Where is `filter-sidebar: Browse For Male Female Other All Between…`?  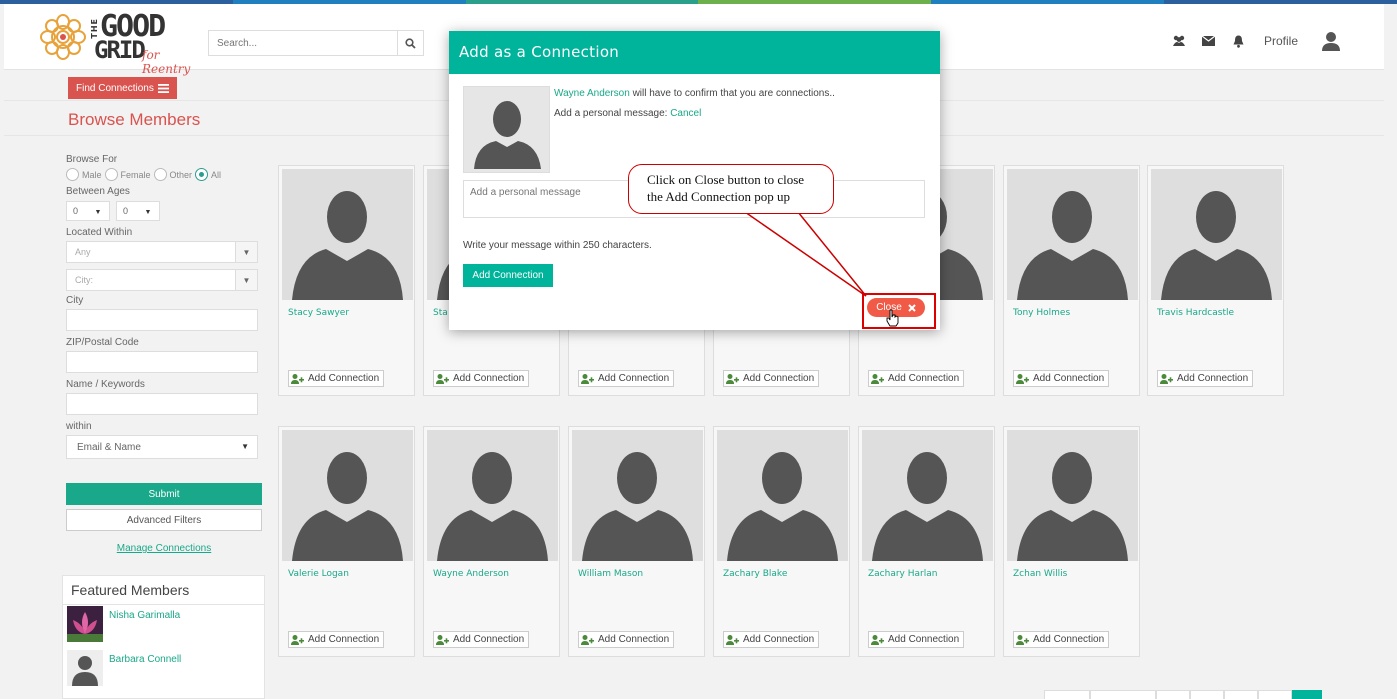
filter-sidebar: Browse For Male Female Other All Between… is located at coordinates (166, 354).